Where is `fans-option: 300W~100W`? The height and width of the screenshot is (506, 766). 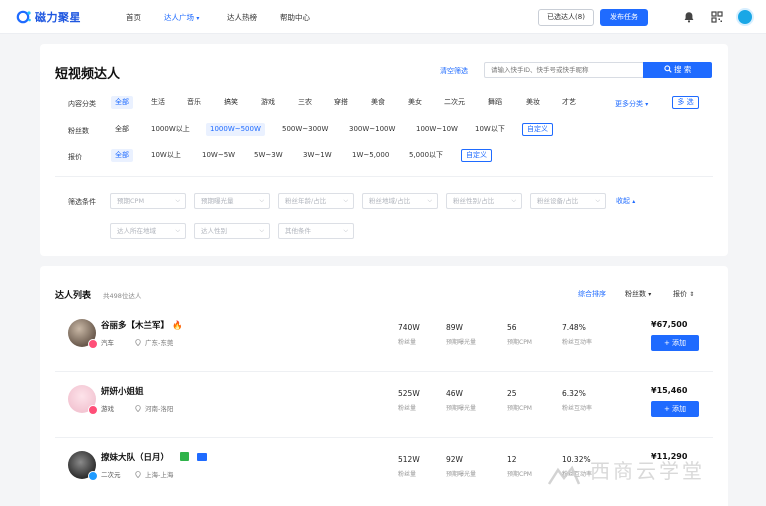 fans-option: 300W~100W is located at coordinates (372, 129).